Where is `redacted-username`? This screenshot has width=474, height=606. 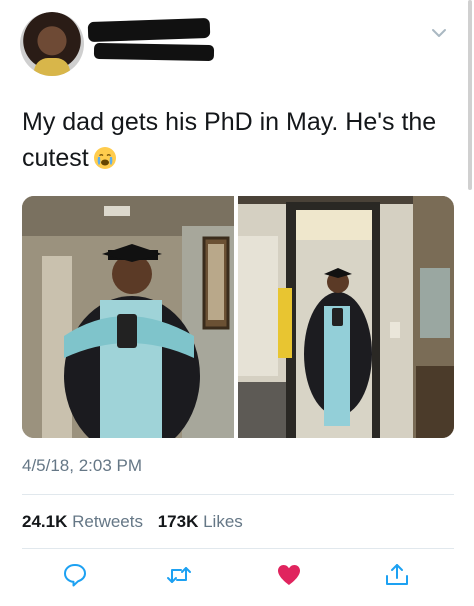 redacted-username is located at coordinates (154, 52).